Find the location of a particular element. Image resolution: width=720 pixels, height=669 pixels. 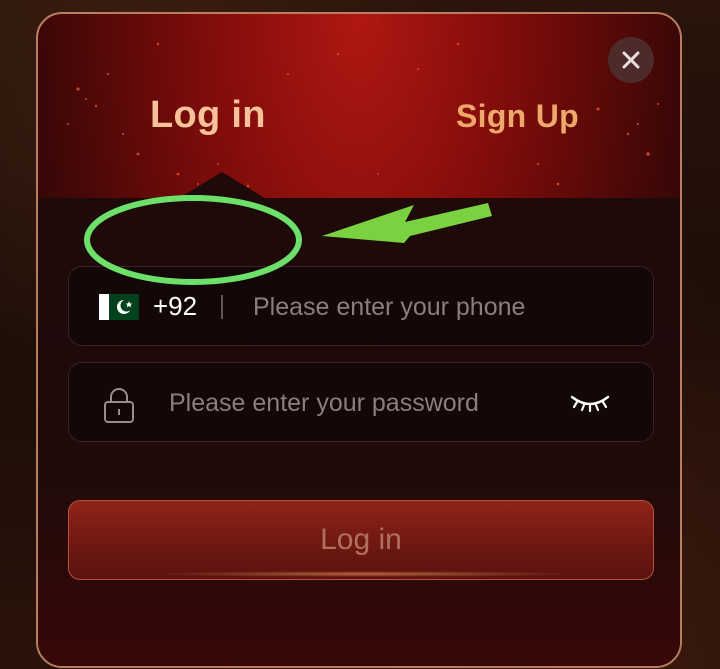

phone-field: +92 is located at coordinates (361, 306).